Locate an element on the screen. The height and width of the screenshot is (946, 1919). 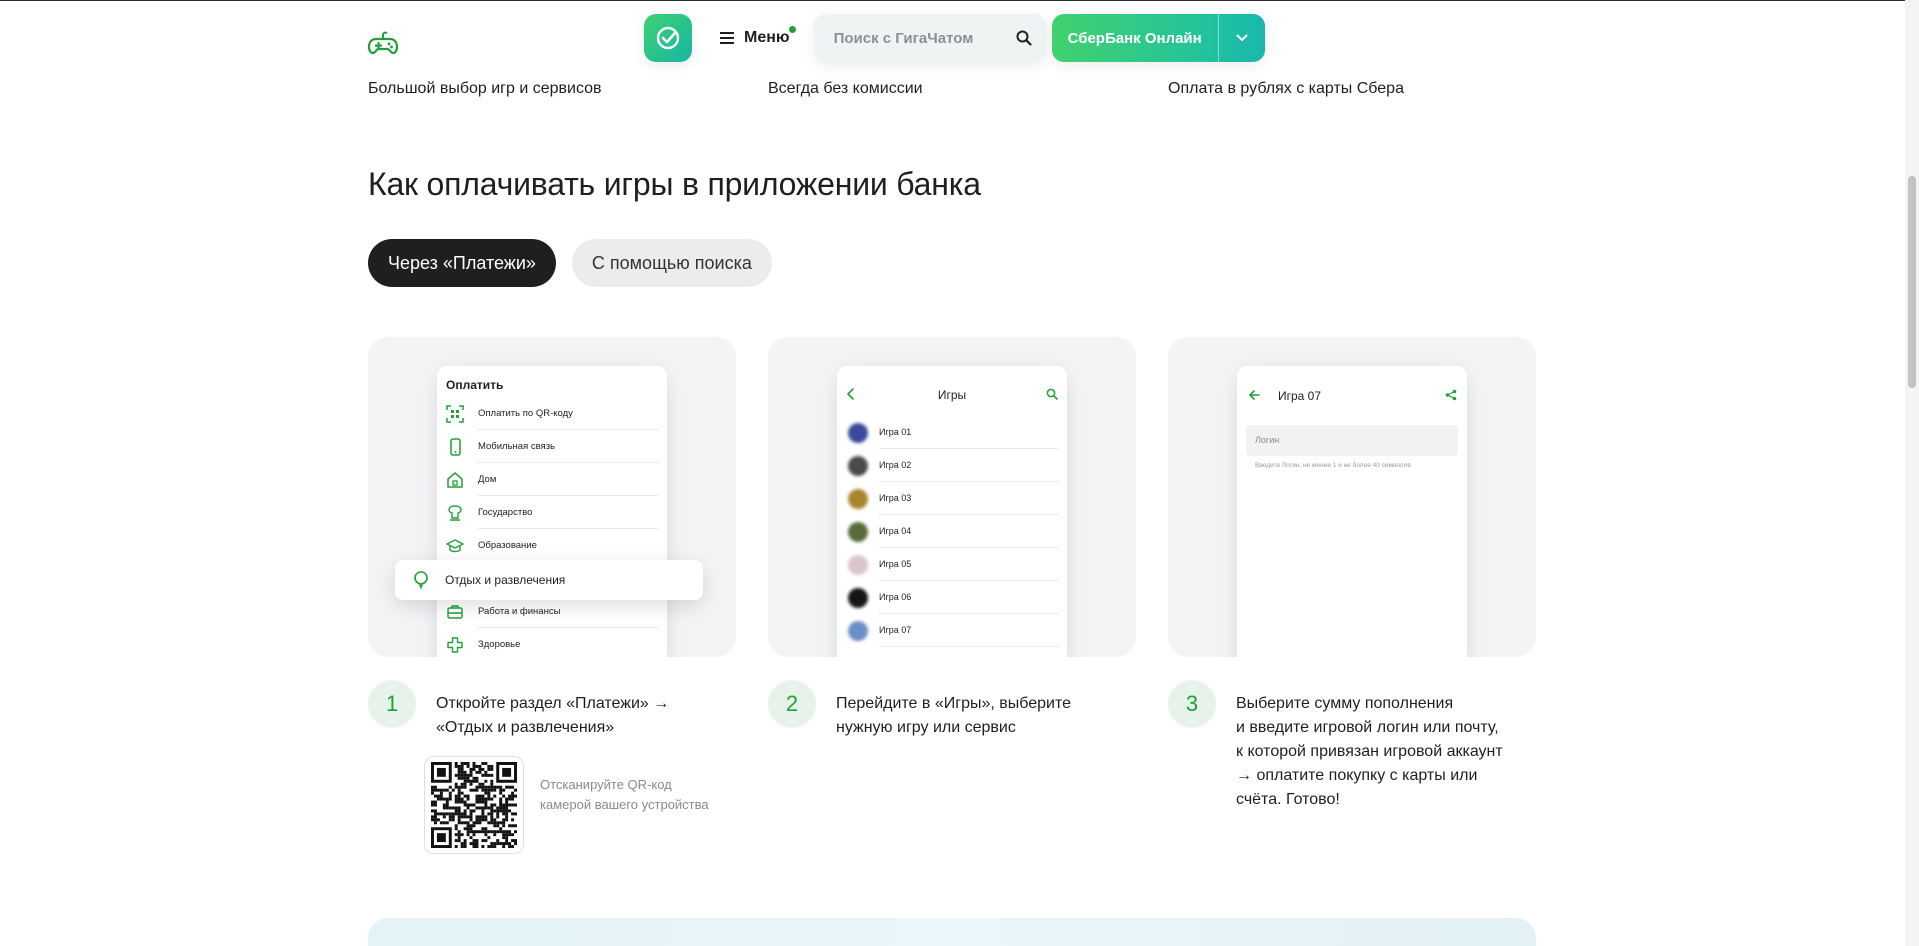
qr-code-image is located at coordinates (474, 805).